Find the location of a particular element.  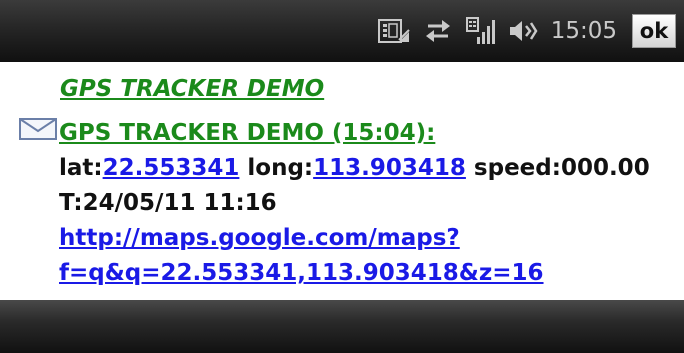

long-label: long: is located at coordinates (280, 168).